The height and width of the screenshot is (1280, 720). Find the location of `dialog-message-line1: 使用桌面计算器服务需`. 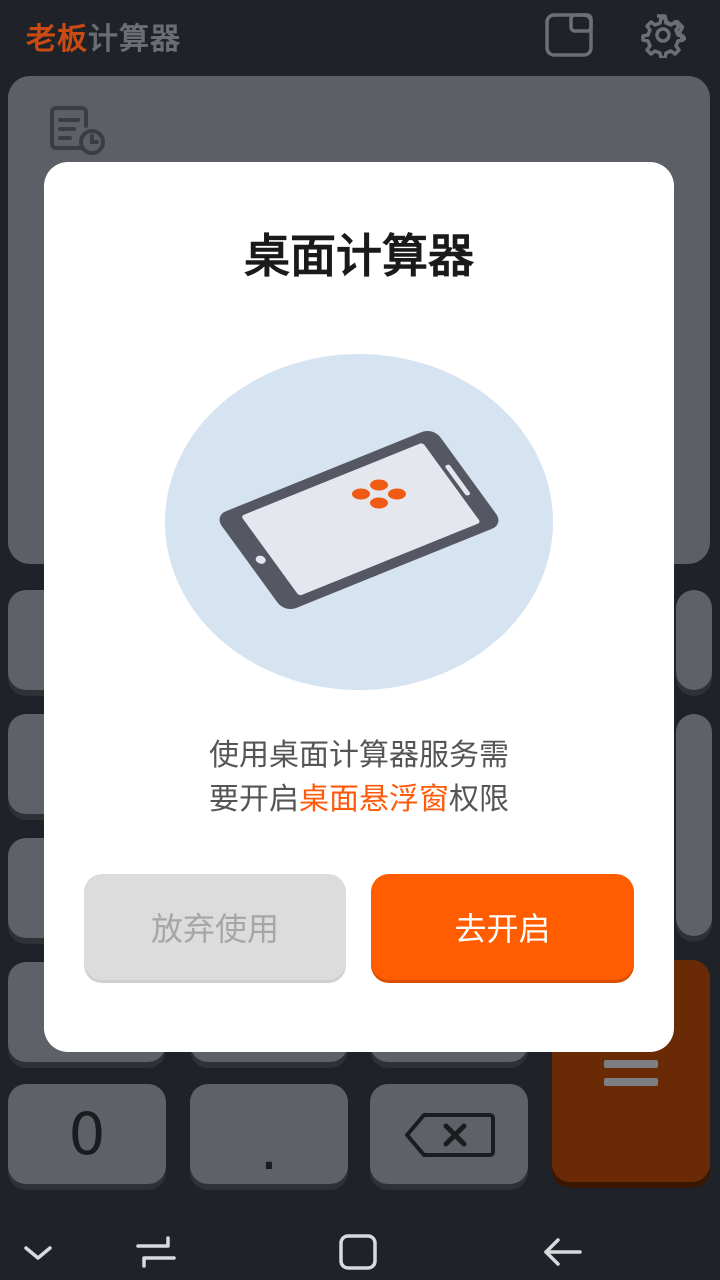

dialog-message-line1: 使用桌面计算器服务需 is located at coordinates (359, 755).